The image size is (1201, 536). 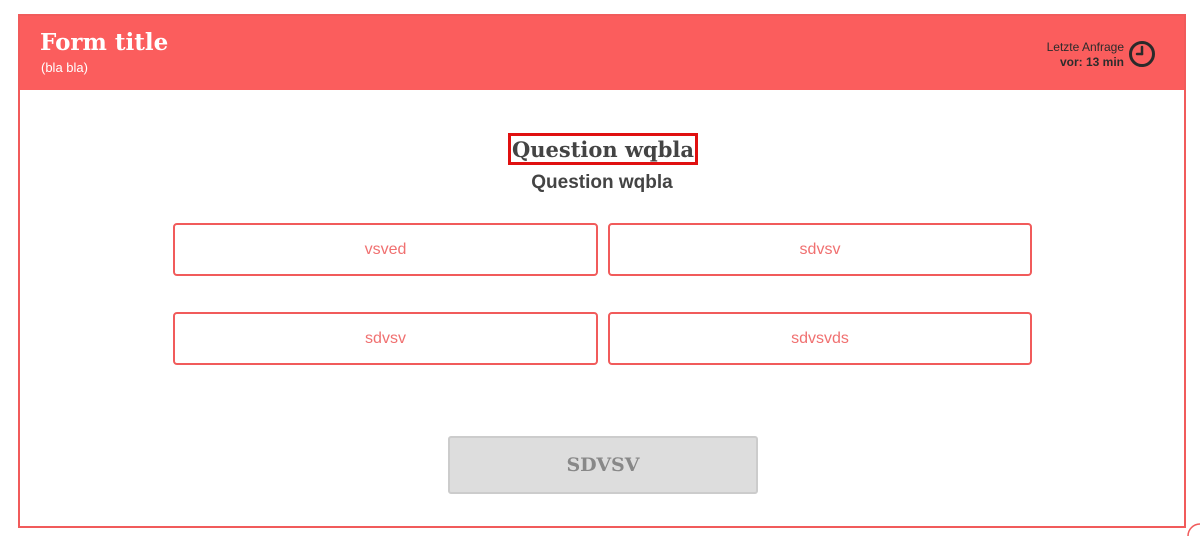 What do you see at coordinates (104, 42) in the screenshot?
I see `form-title: Form title` at bounding box center [104, 42].